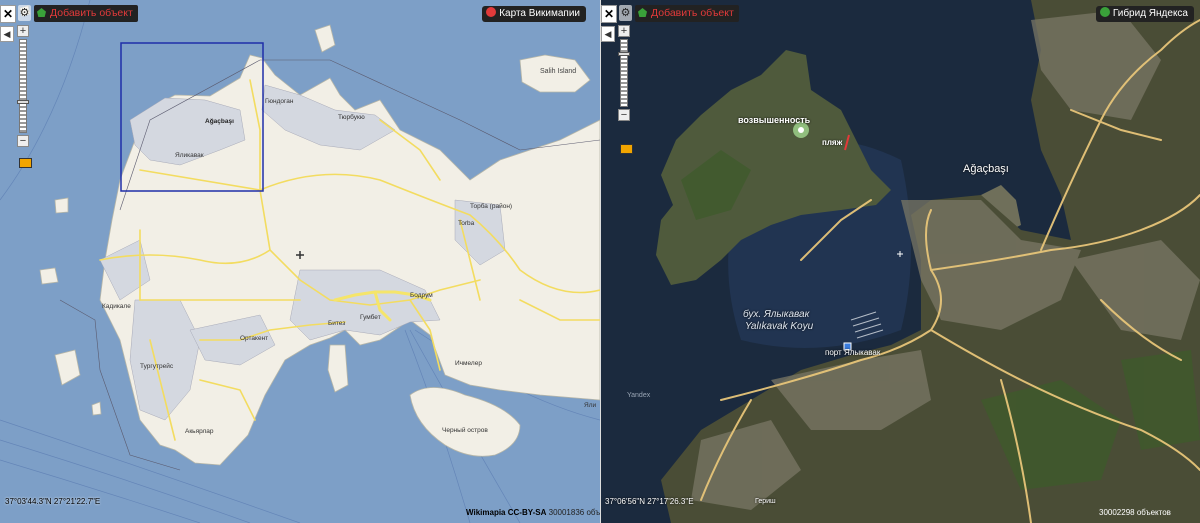 This screenshot has width=1200, height=523. I want to click on layer-switch-label: Гибрид Яндекса, so click(1150, 13).